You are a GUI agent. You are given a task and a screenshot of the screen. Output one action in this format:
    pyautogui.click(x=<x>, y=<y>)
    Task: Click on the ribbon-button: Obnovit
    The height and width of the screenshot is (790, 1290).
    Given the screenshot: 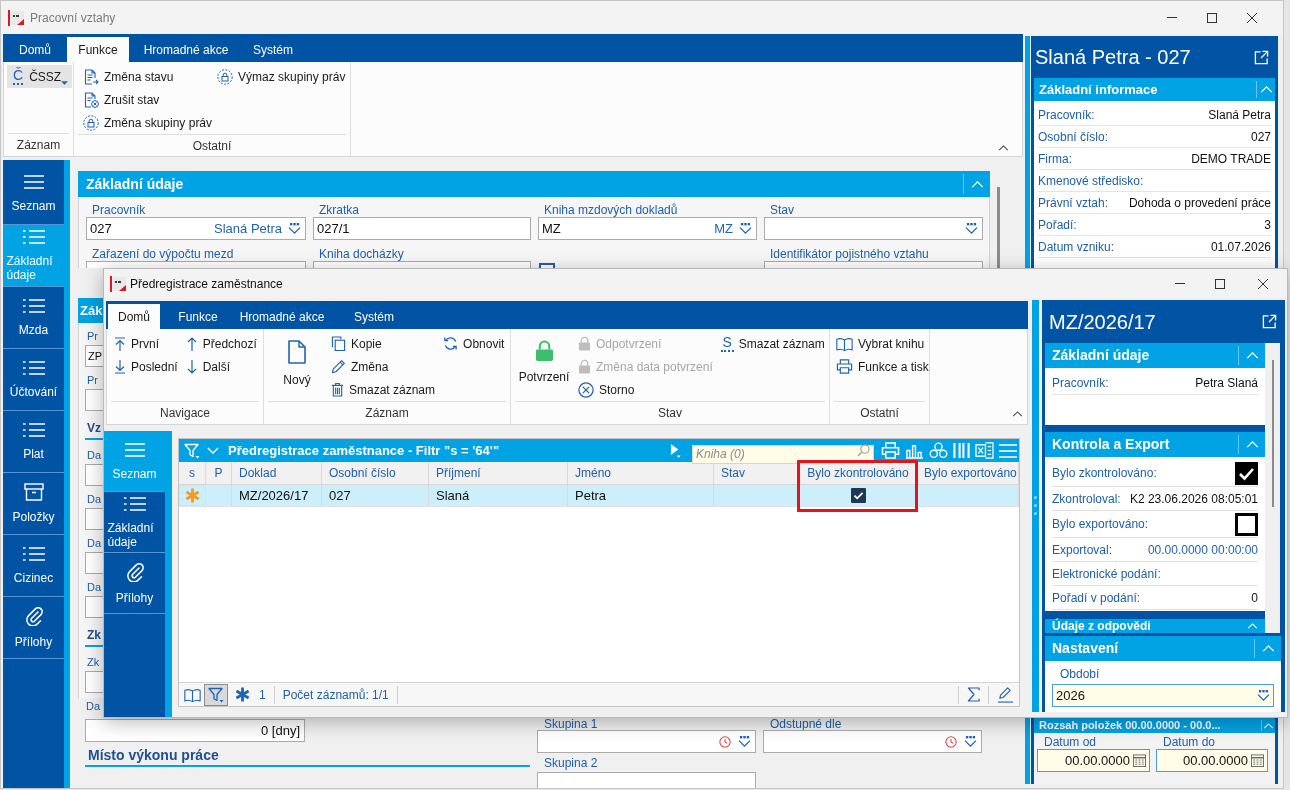 What is the action you would take?
    pyautogui.click(x=474, y=343)
    